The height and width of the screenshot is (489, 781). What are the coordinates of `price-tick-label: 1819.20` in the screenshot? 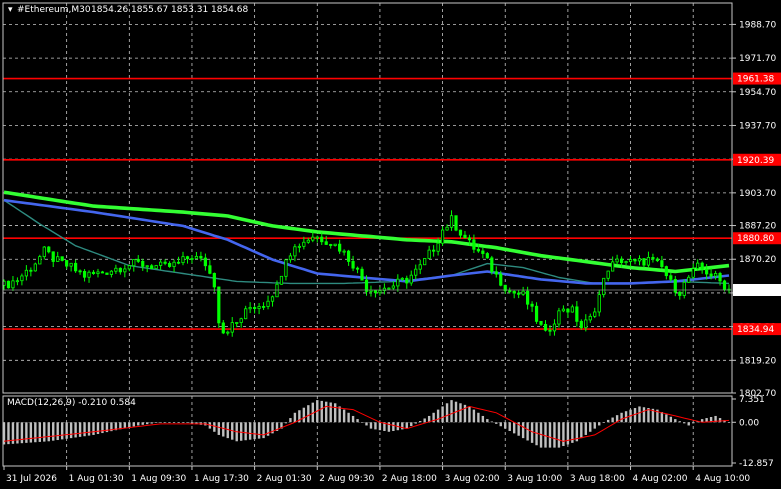 It's located at (757, 361).